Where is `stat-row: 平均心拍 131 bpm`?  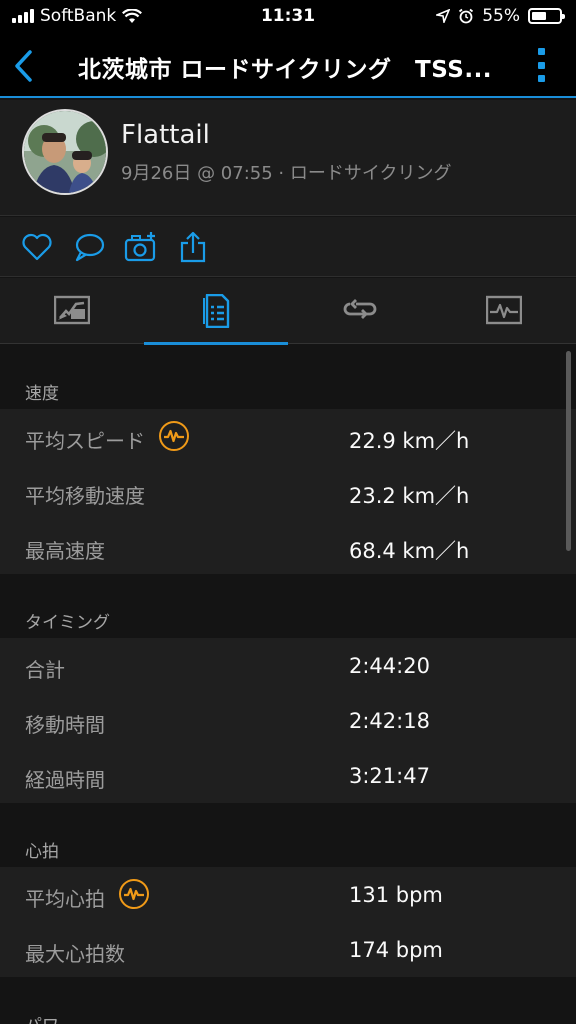
stat-row: 平均心拍 131 bpm is located at coordinates (288, 894).